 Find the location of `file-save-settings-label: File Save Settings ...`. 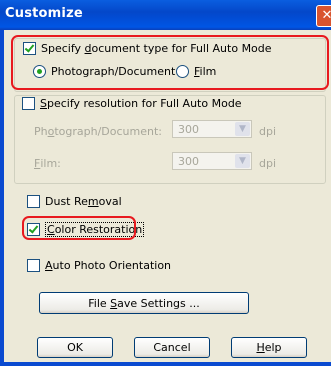

file-save-settings-label: File Save Settings ... is located at coordinates (144, 303).